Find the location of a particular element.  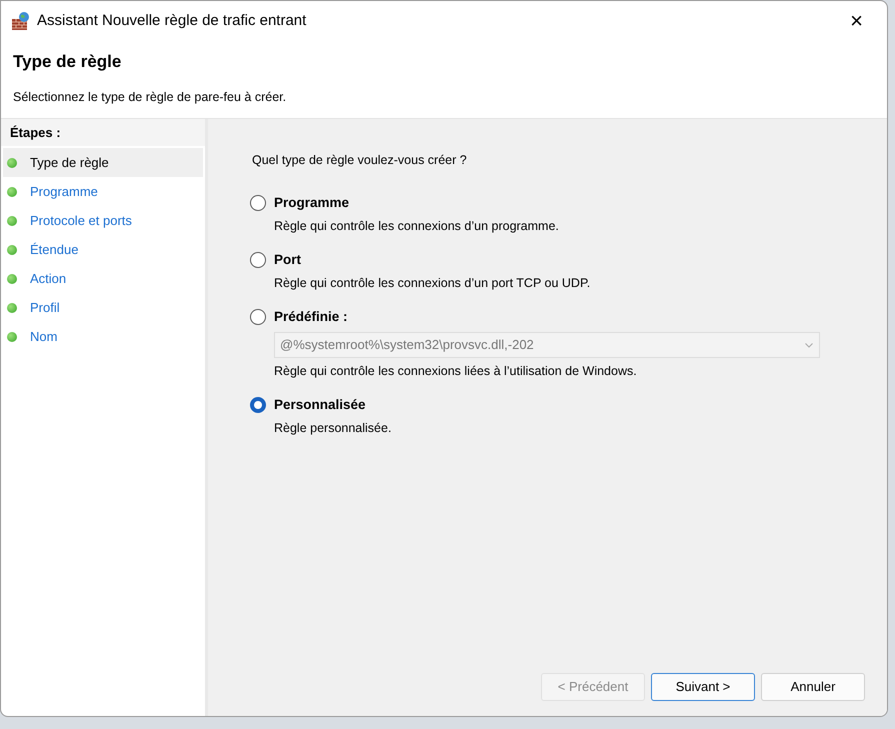

step-item: Type de règle is located at coordinates (103, 162).